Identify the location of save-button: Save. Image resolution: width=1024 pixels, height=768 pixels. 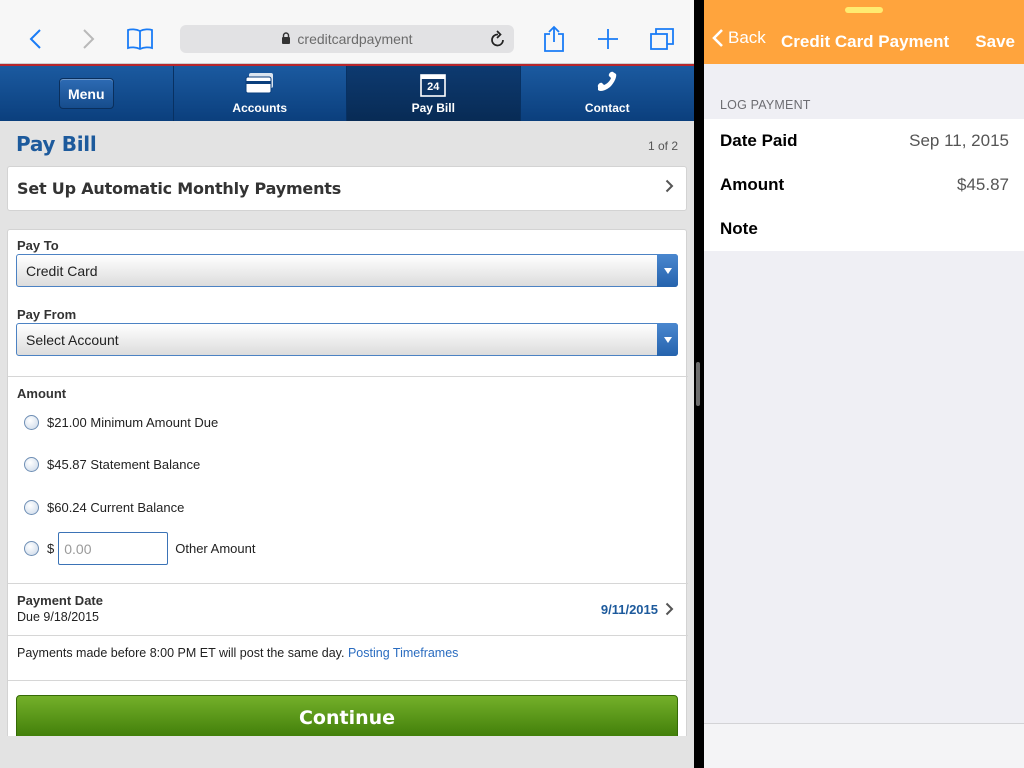
(995, 42).